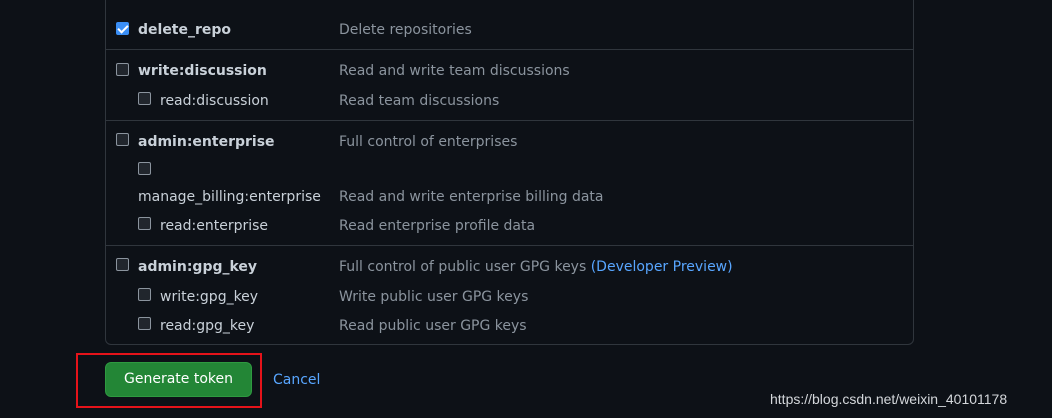  Describe the element at coordinates (122, 69) in the screenshot. I see `write-discussion-checkbox` at that location.